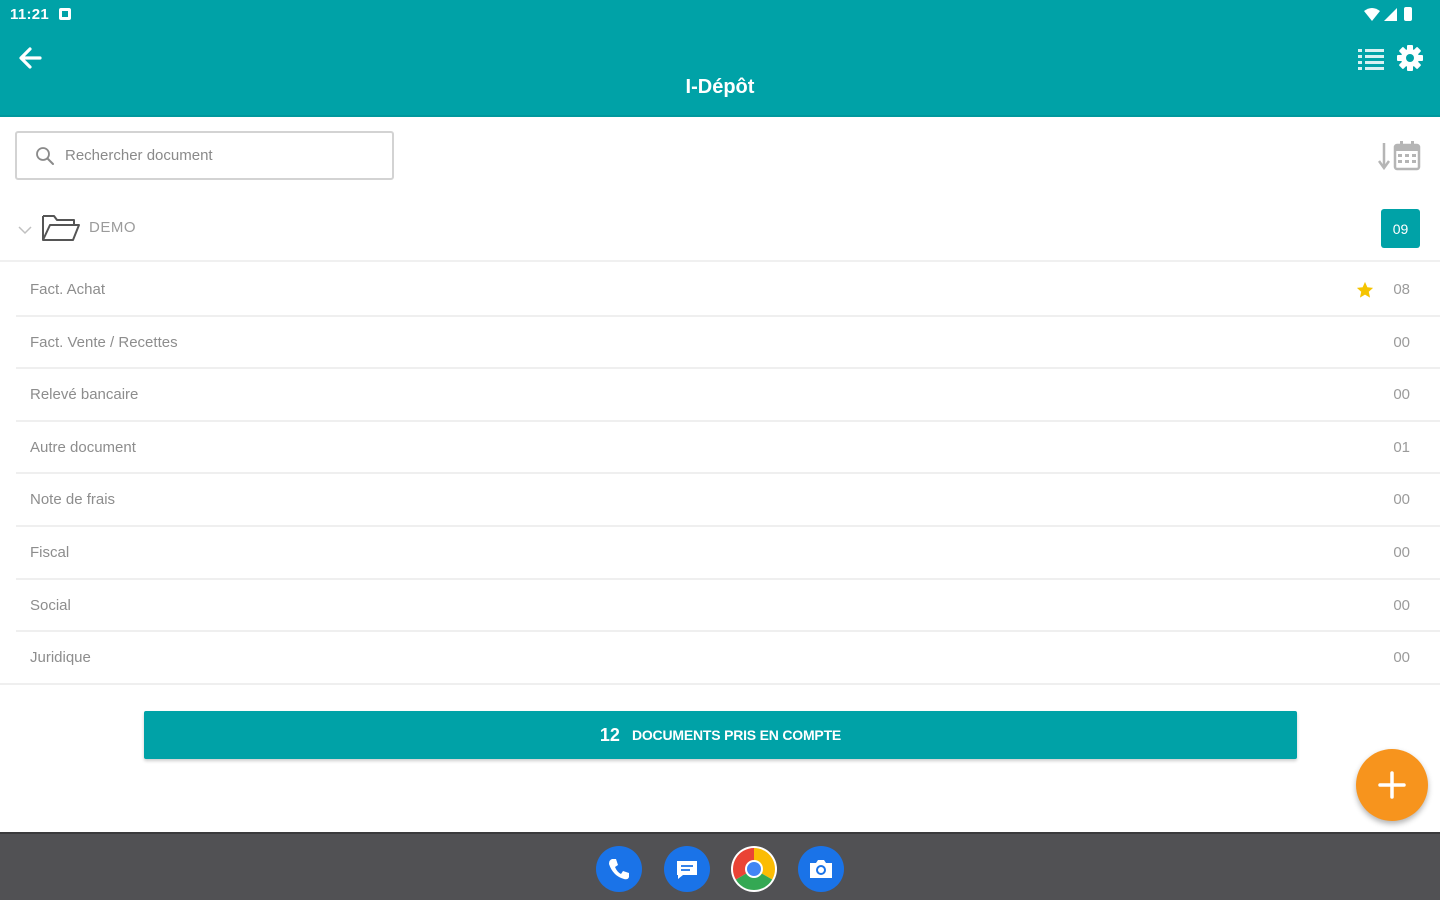  Describe the element at coordinates (728, 500) in the screenshot. I see `list-item: Note de frais 00` at that location.